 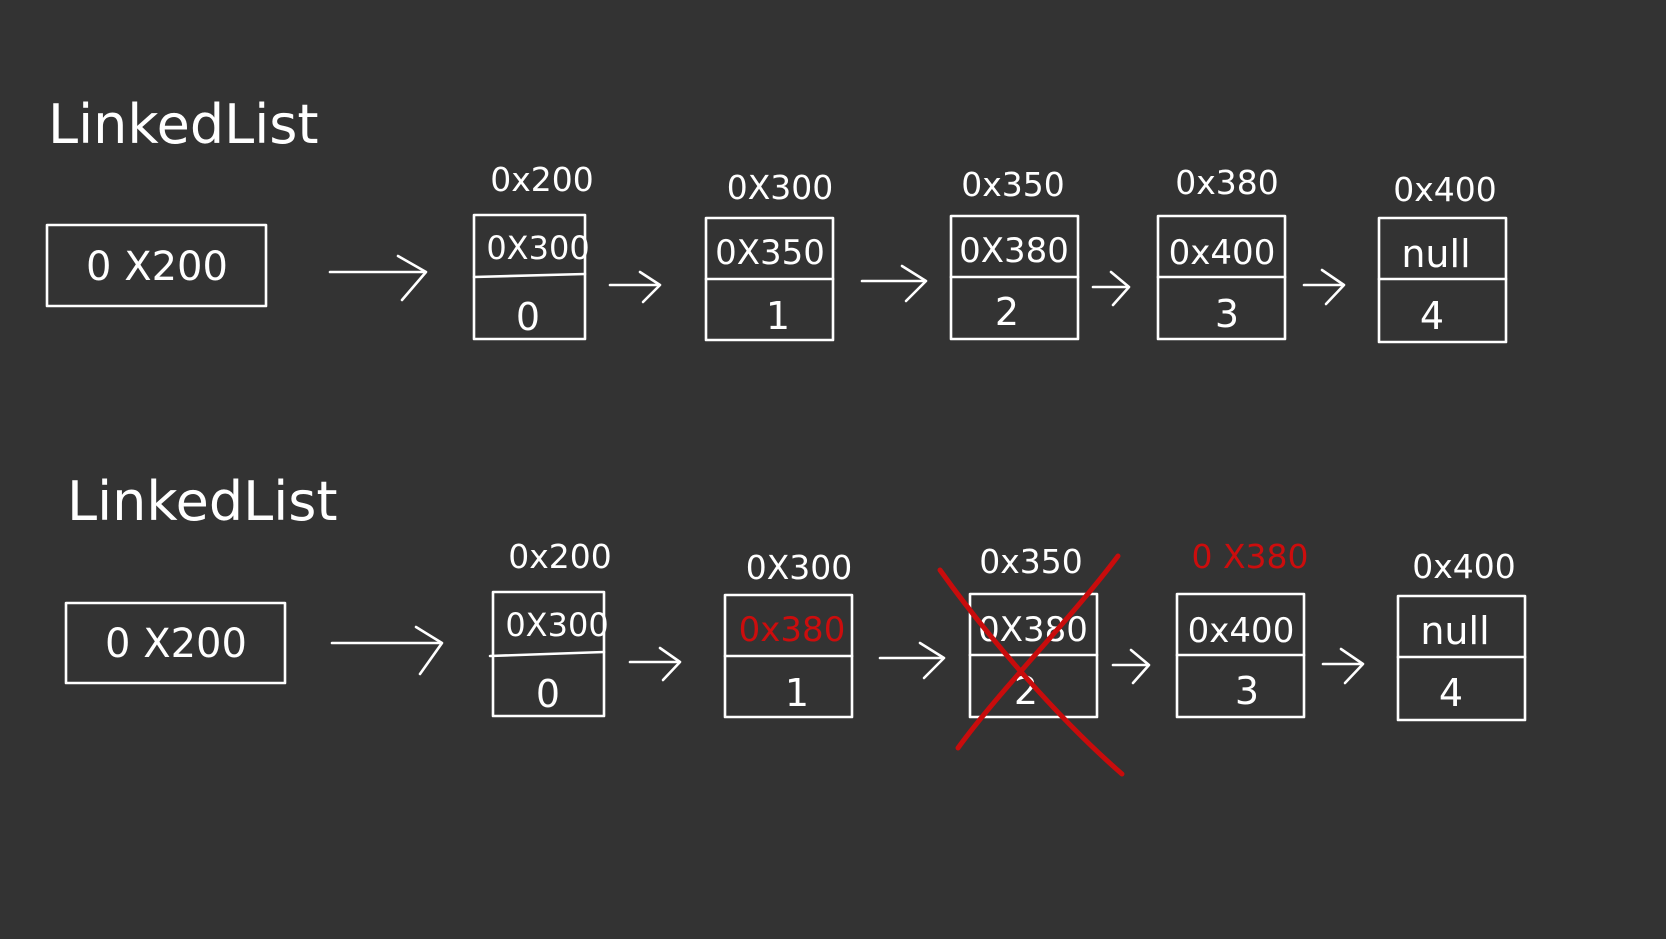 I want to click on node-next-pointer-updated: 0x380, so click(x=792, y=630).